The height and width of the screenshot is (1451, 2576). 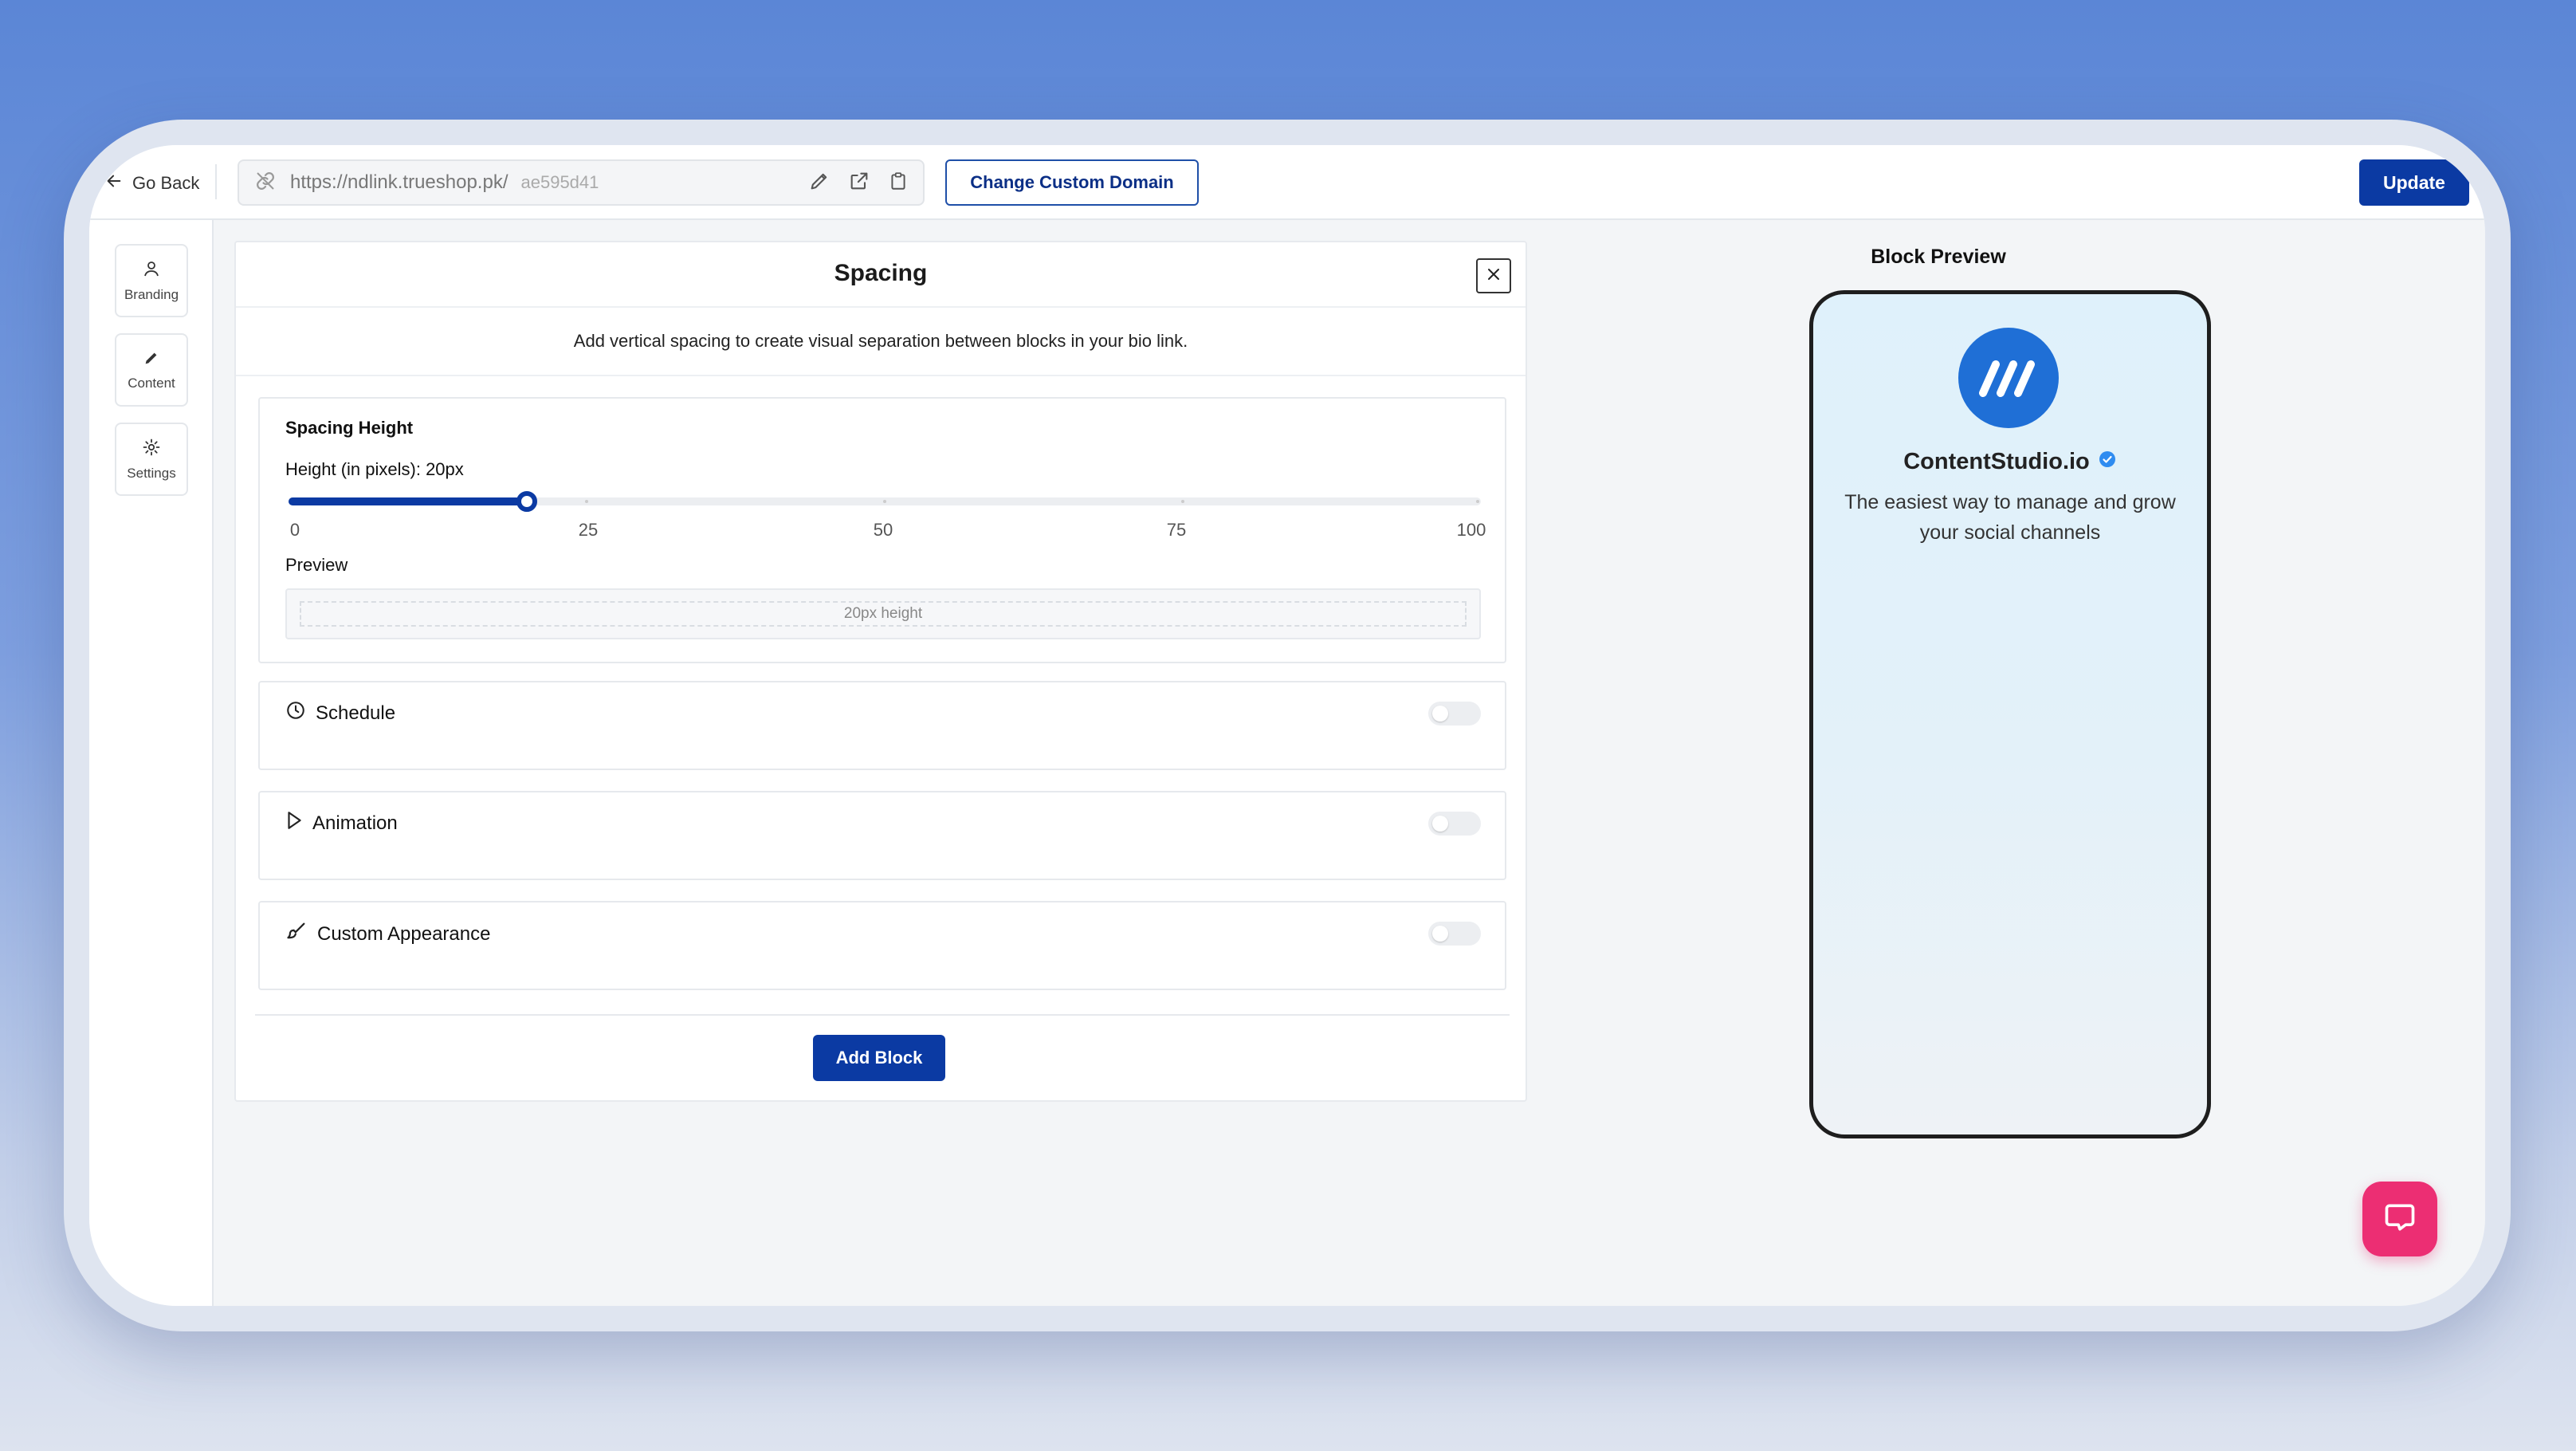 I want to click on sidebar-item-branding: Branding, so click(x=151, y=280).